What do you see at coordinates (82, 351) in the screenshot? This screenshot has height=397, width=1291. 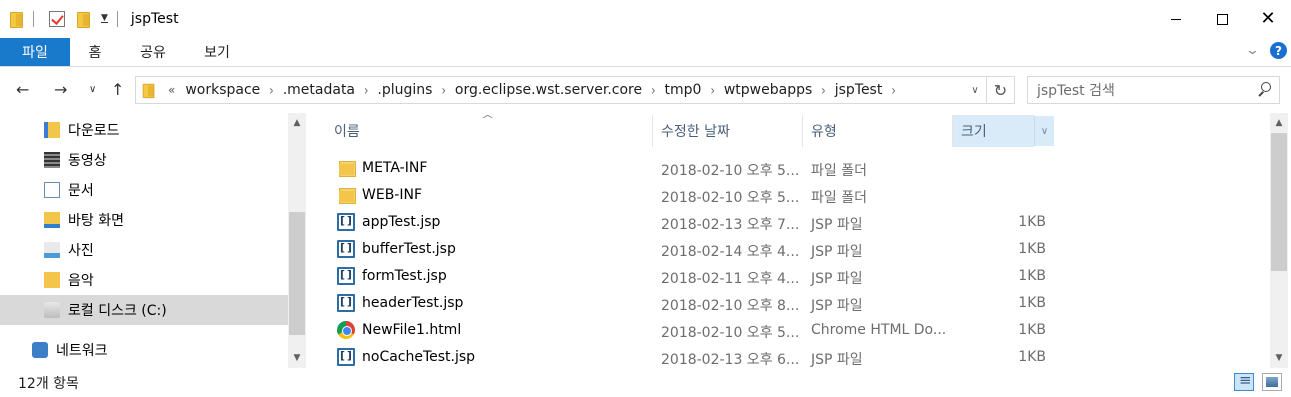 I see `sidebar-item-label: 네트워크` at bounding box center [82, 351].